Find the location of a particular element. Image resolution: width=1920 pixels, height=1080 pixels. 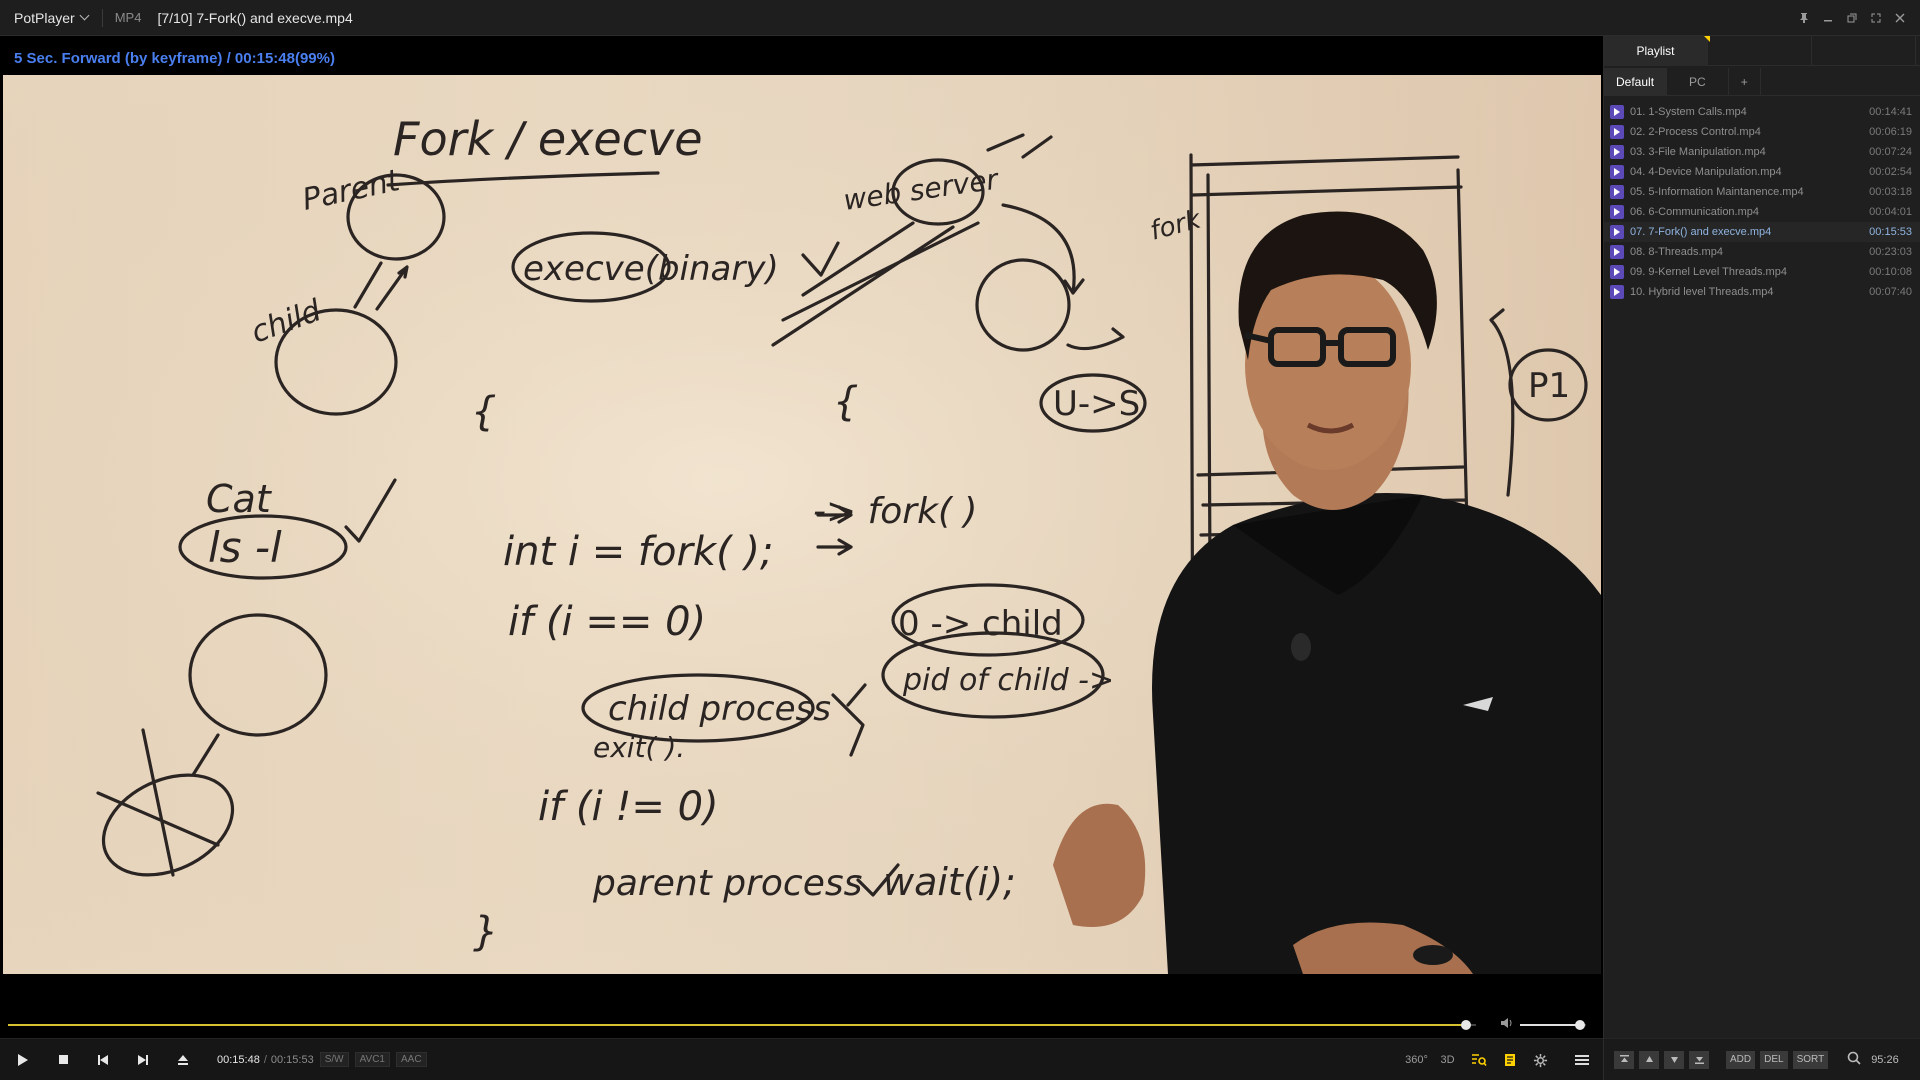

playlist-item-duration: 00:04:01 is located at coordinates (1890, 212).